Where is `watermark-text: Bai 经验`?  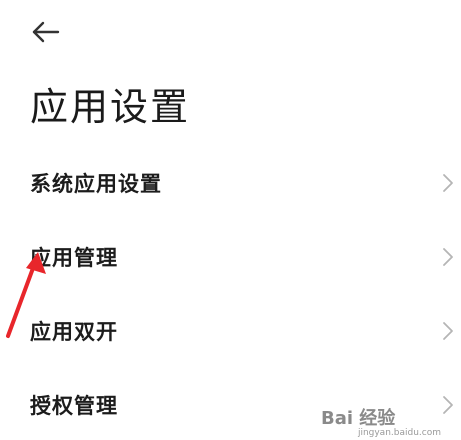
watermark-text: Bai 经验 is located at coordinates (358, 418).